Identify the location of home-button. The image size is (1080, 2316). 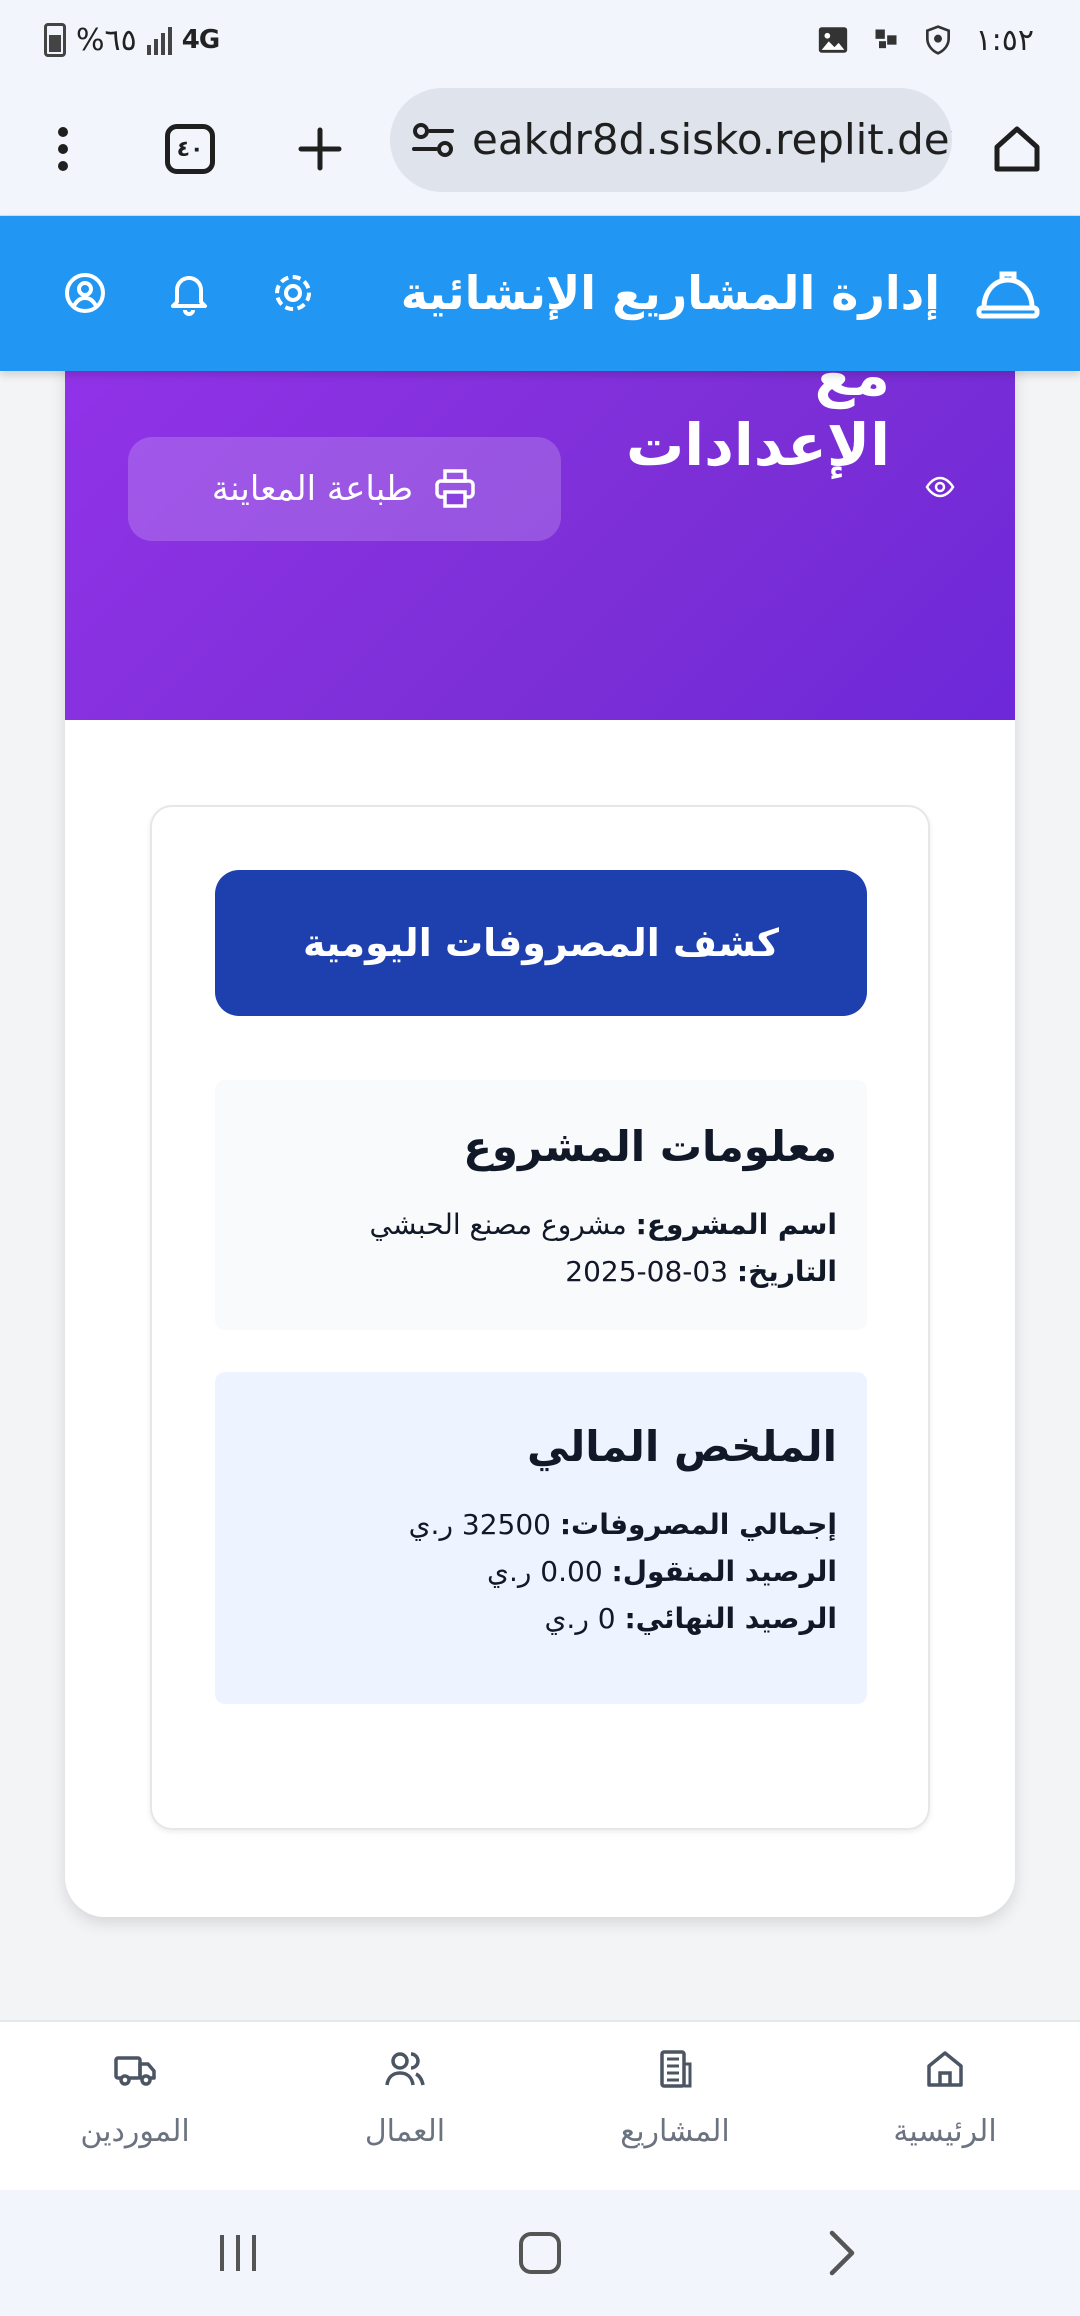
(1017, 149).